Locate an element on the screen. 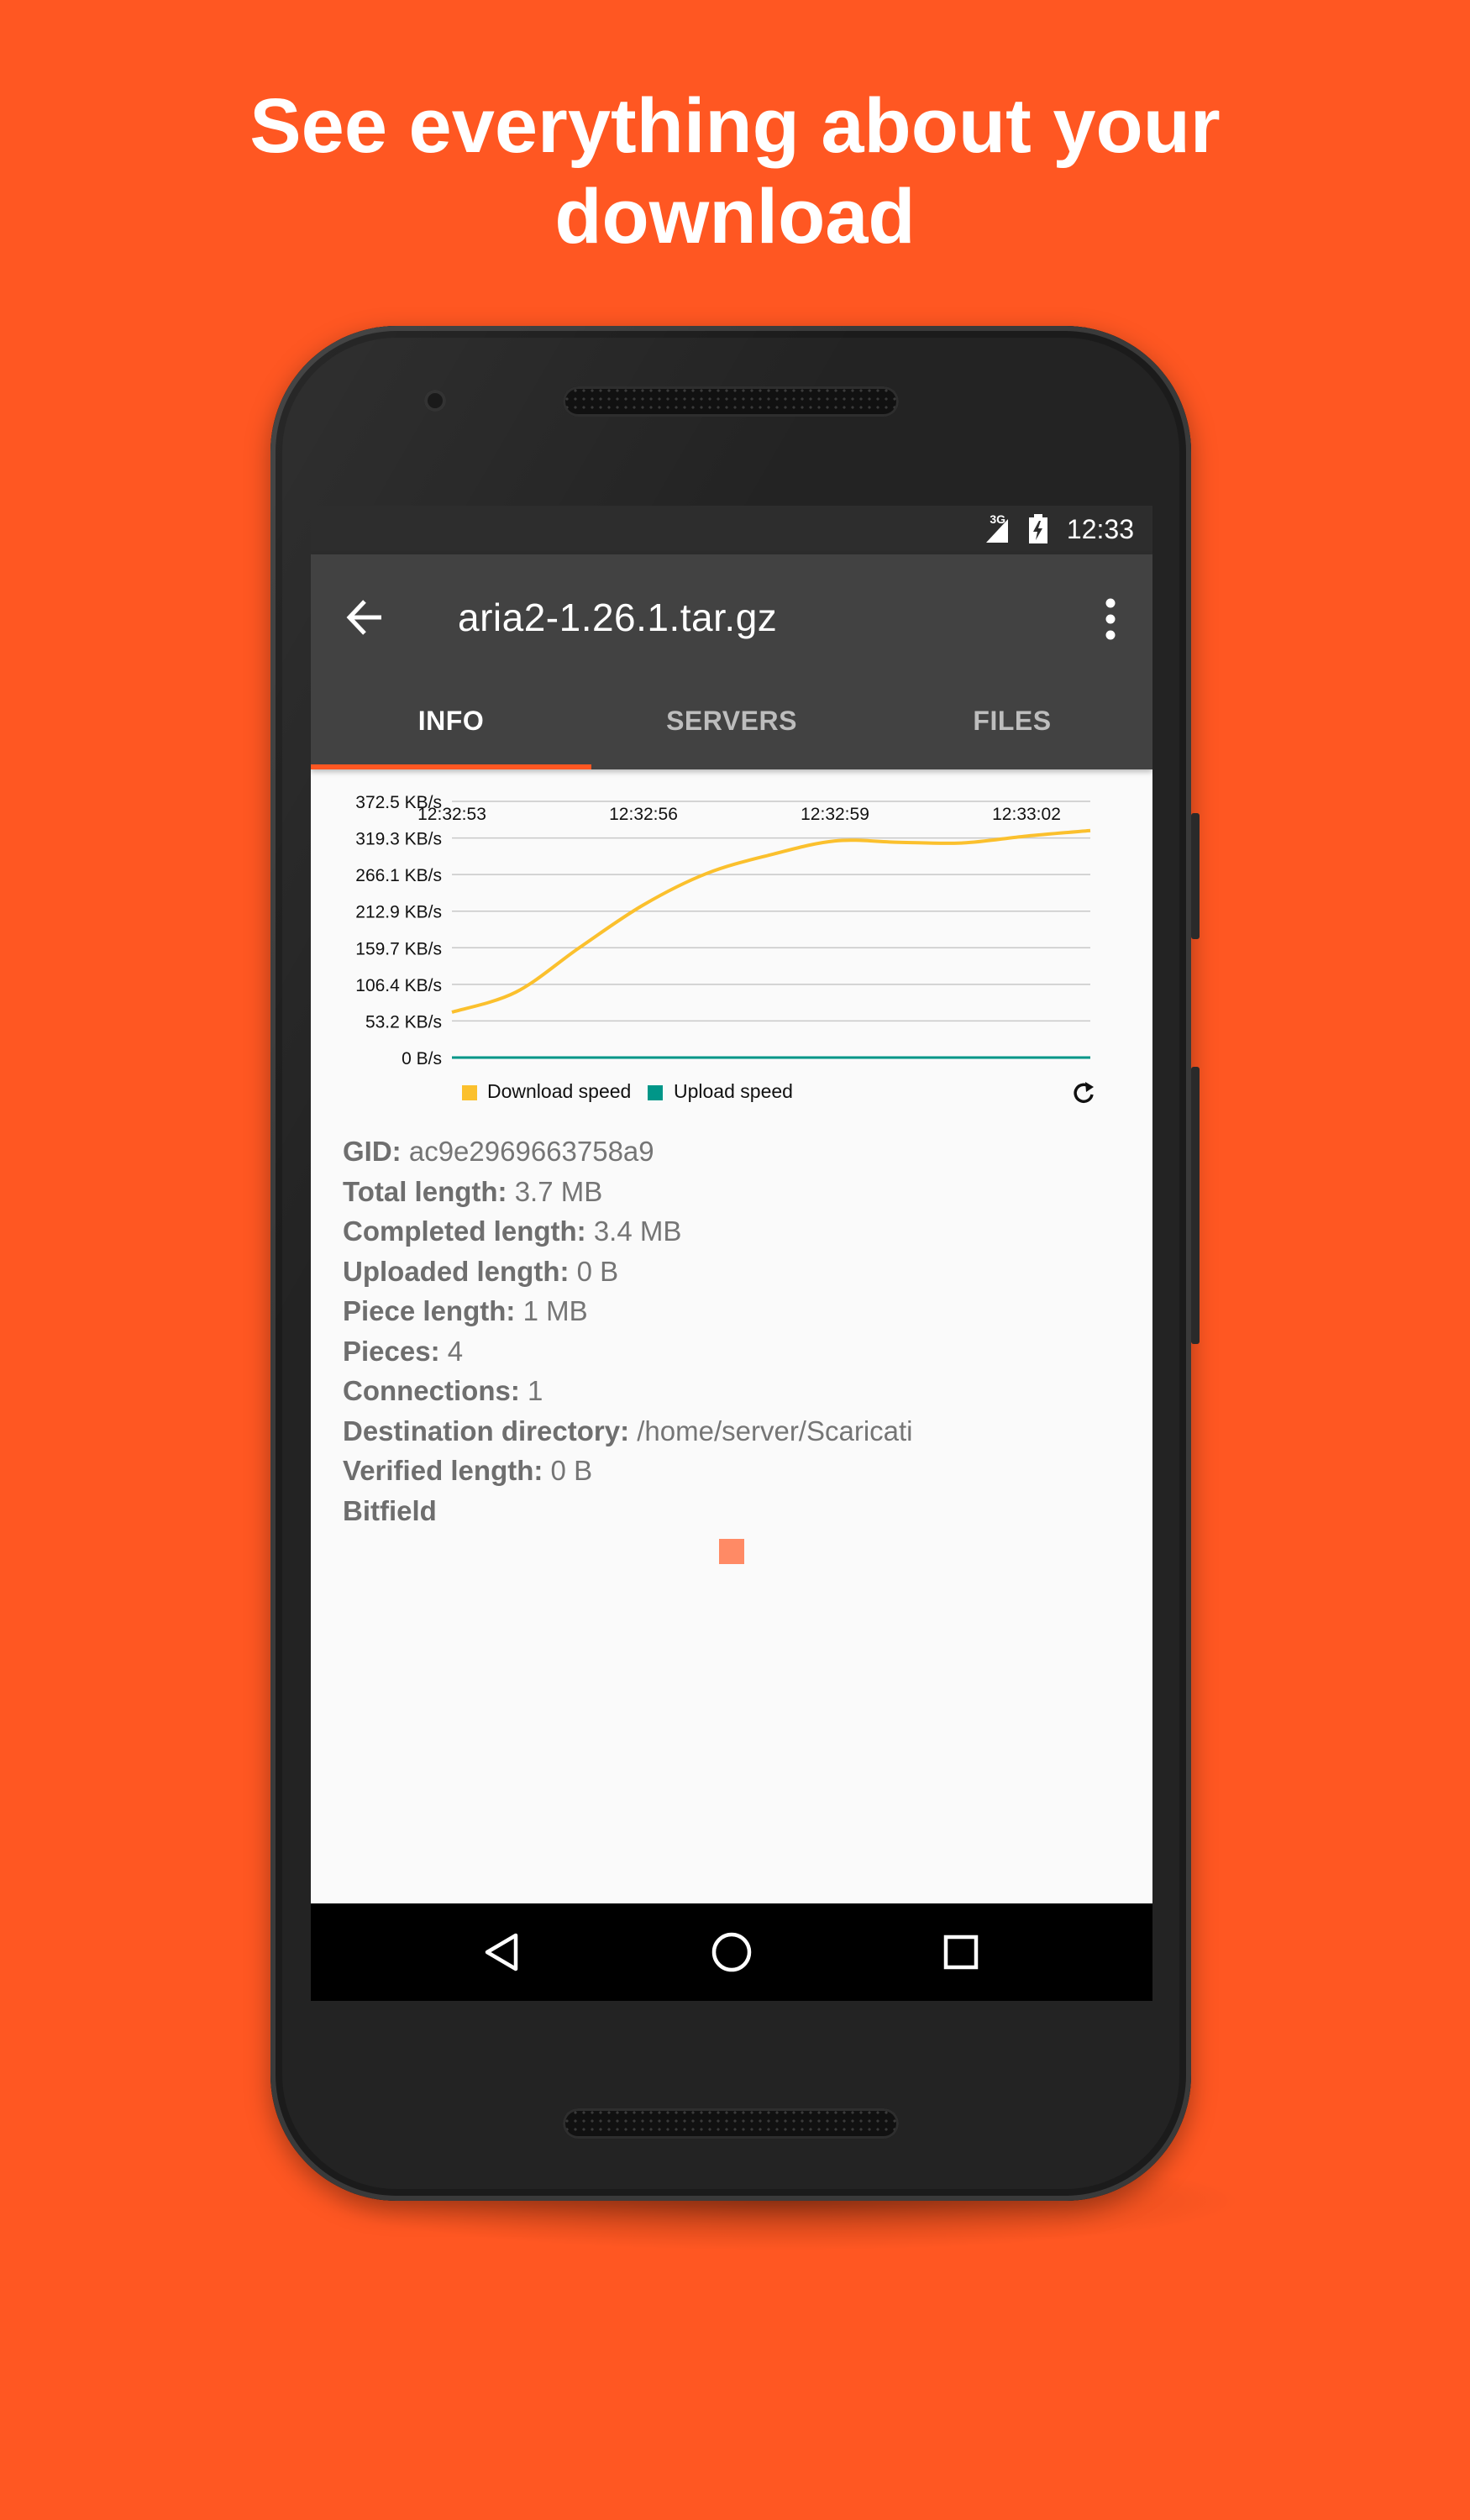 Image resolution: width=1470 pixels, height=2520 pixels. y-tick-label: 106.4 KB/s is located at coordinates (398, 985).